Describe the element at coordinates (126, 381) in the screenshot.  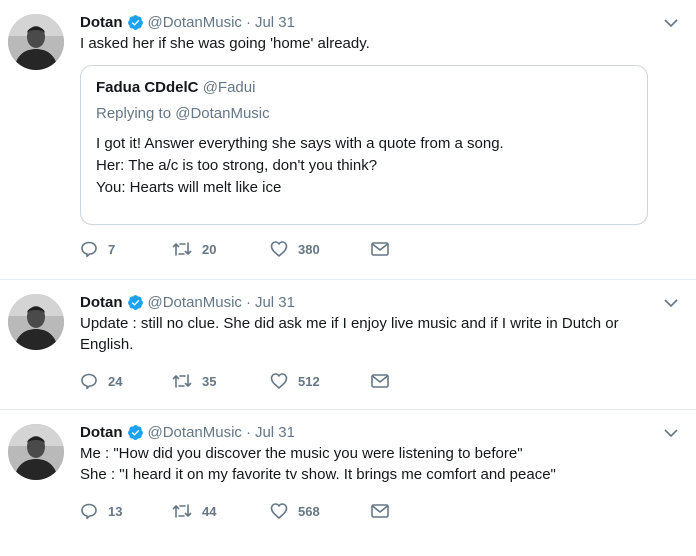
I see `reply-button: 24` at that location.